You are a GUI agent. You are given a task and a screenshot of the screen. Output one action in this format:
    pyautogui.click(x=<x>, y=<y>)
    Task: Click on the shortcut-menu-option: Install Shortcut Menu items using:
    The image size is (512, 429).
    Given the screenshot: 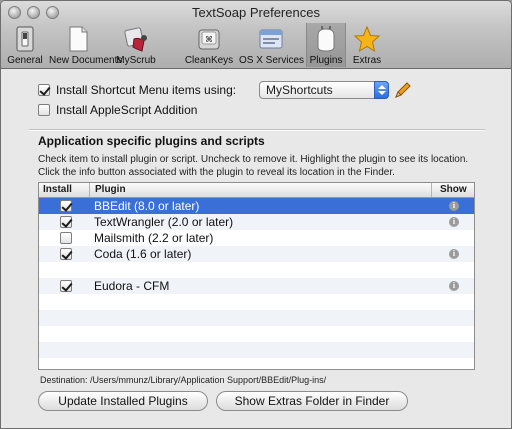 What is the action you would take?
    pyautogui.click(x=137, y=90)
    